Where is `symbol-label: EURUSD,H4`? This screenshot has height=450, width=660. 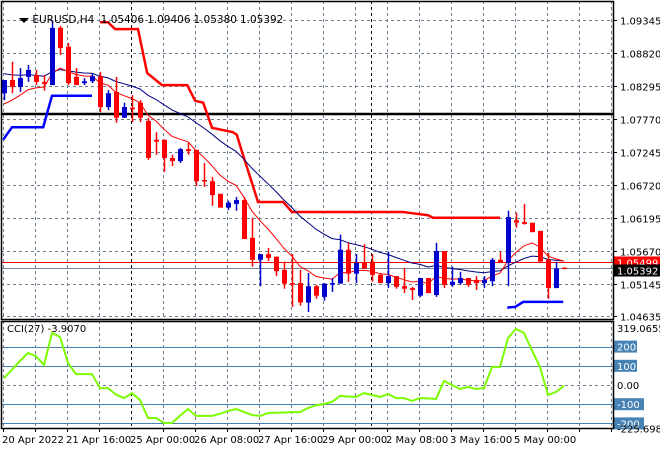 symbol-label: EURUSD,H4 is located at coordinates (63, 20).